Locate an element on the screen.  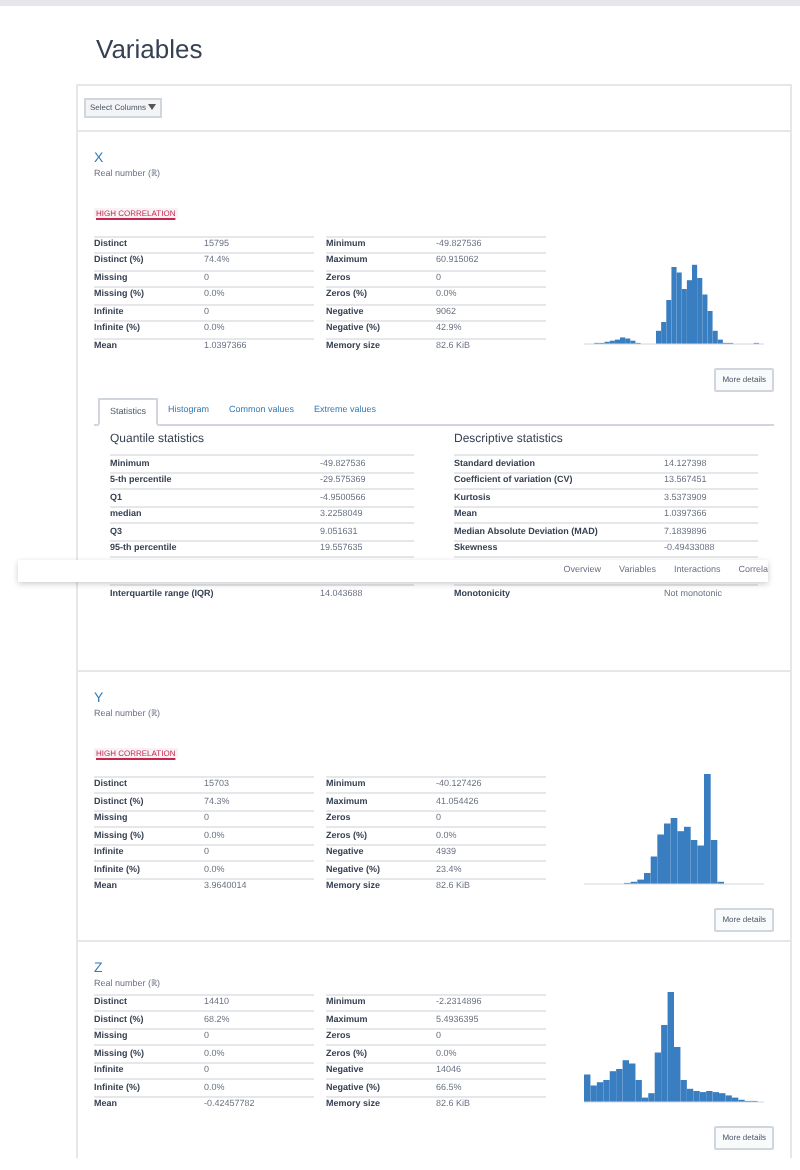
caret-icon is located at coordinates (152, 107).